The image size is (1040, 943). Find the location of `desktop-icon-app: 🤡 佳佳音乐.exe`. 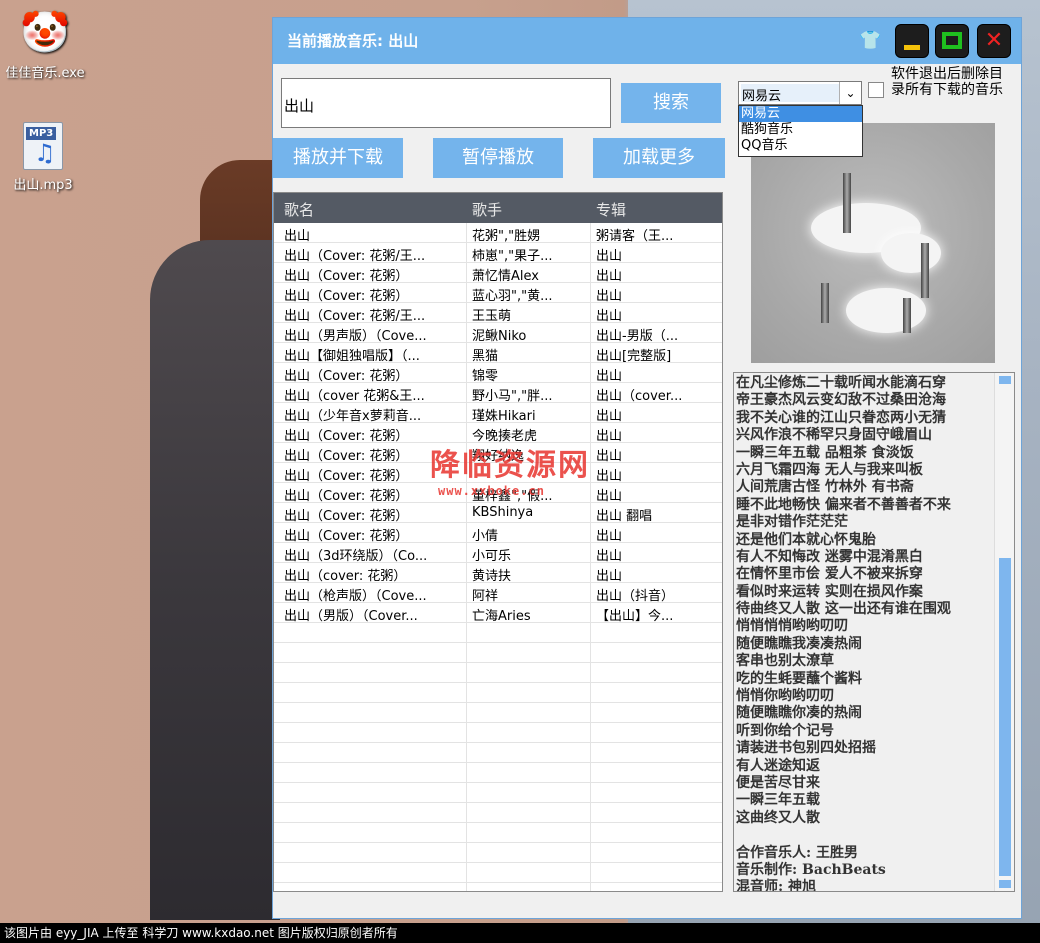

desktop-icon-app: 🤡 佳佳音乐.exe is located at coordinates (47, 44).